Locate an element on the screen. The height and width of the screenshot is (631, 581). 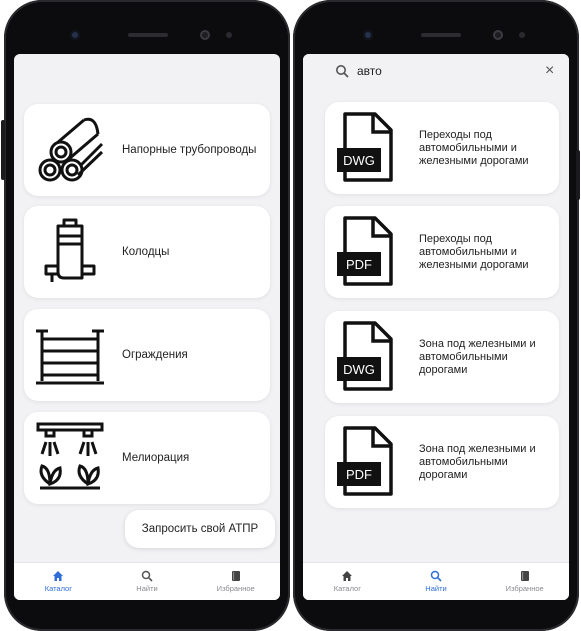
well-icon is located at coordinates (70, 250).